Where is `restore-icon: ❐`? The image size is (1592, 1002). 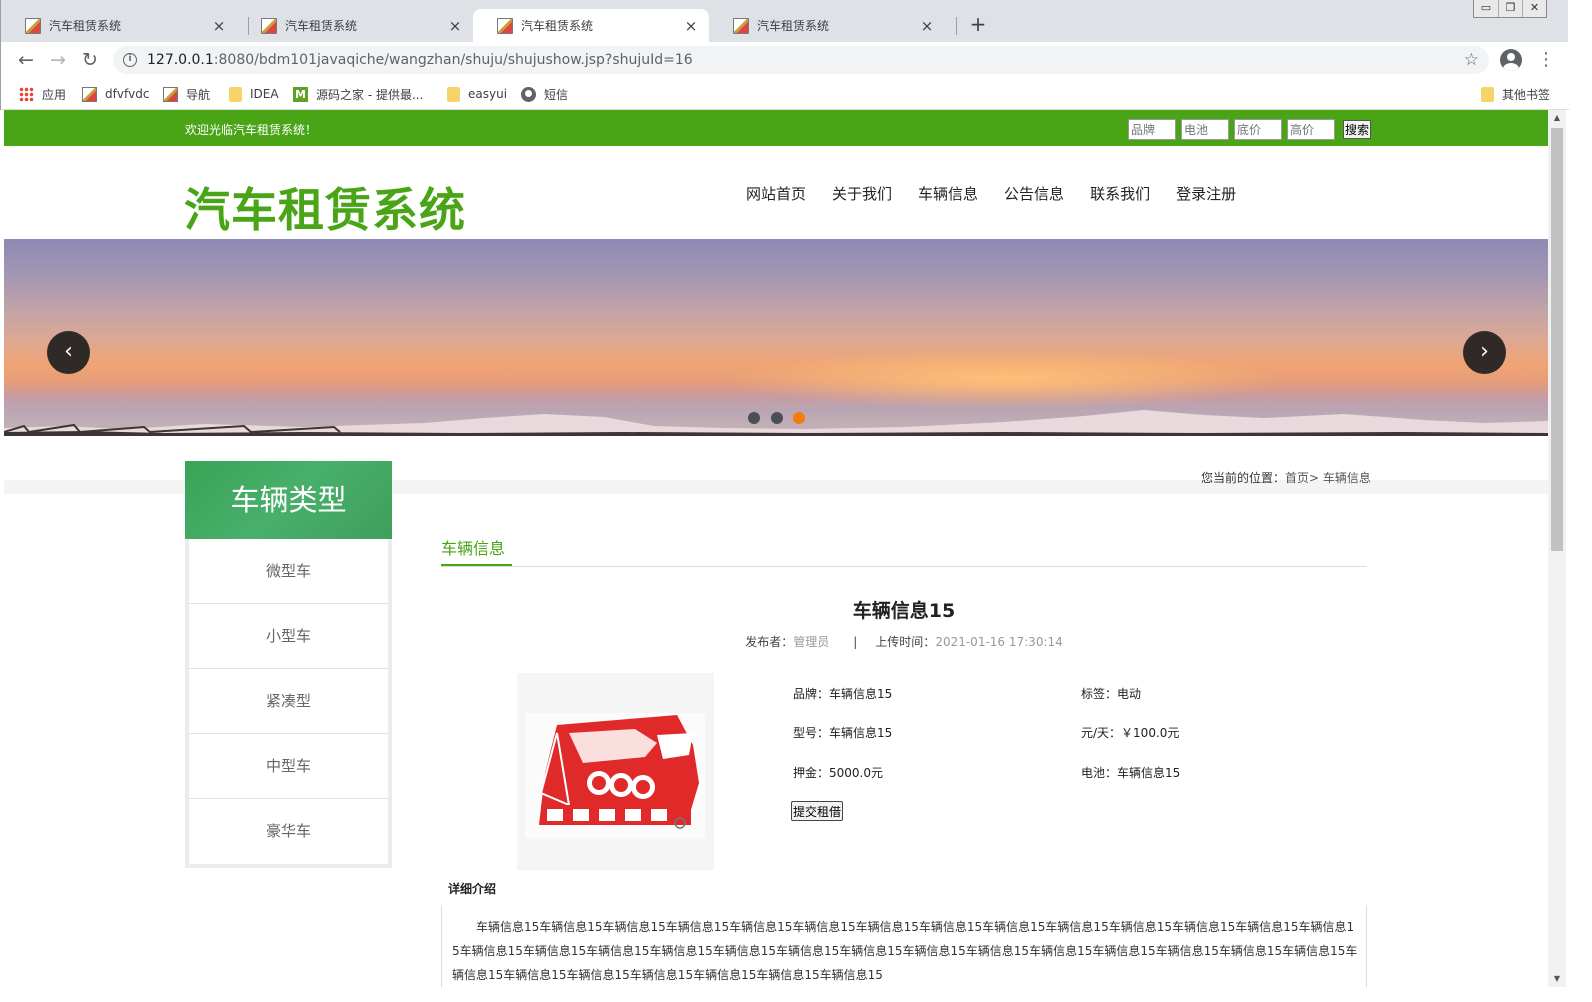
restore-icon: ❐ is located at coordinates (1510, 8).